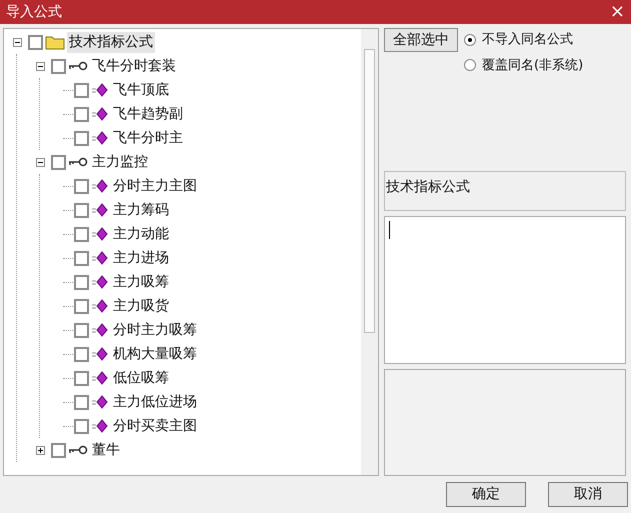 Image resolution: width=631 pixels, height=513 pixels. What do you see at coordinates (141, 258) in the screenshot?
I see `tree-item: 主力进场` at bounding box center [141, 258].